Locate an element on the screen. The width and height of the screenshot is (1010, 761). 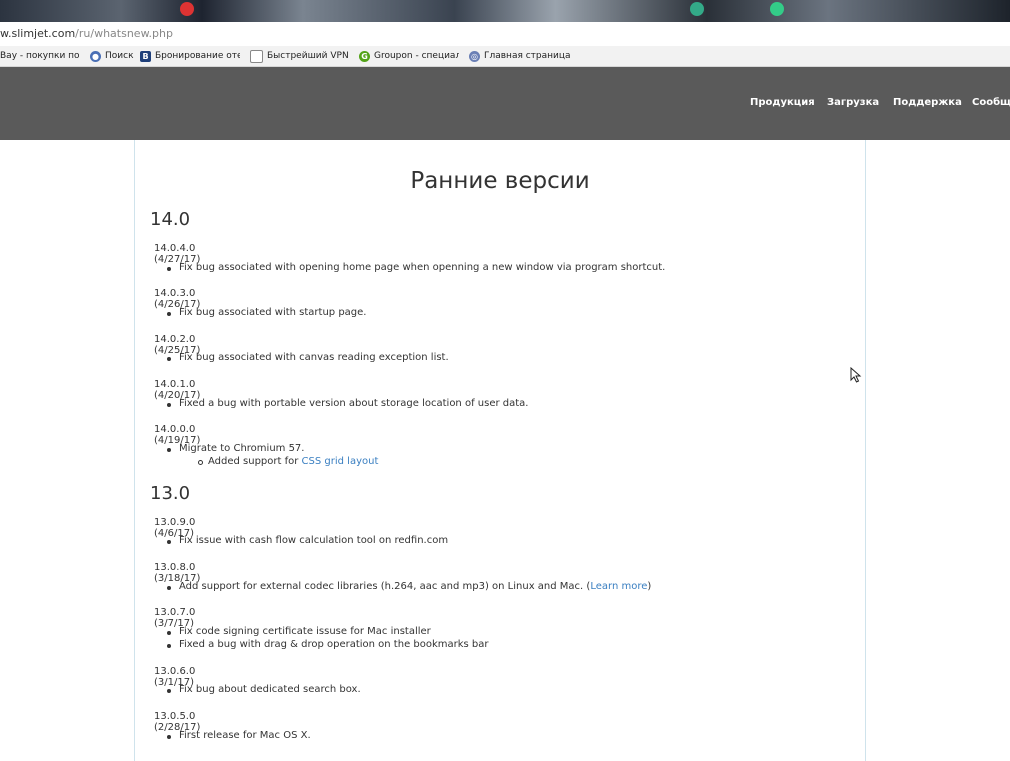
bookmark-label: Groupon - специальн is located at coordinates (416, 56).